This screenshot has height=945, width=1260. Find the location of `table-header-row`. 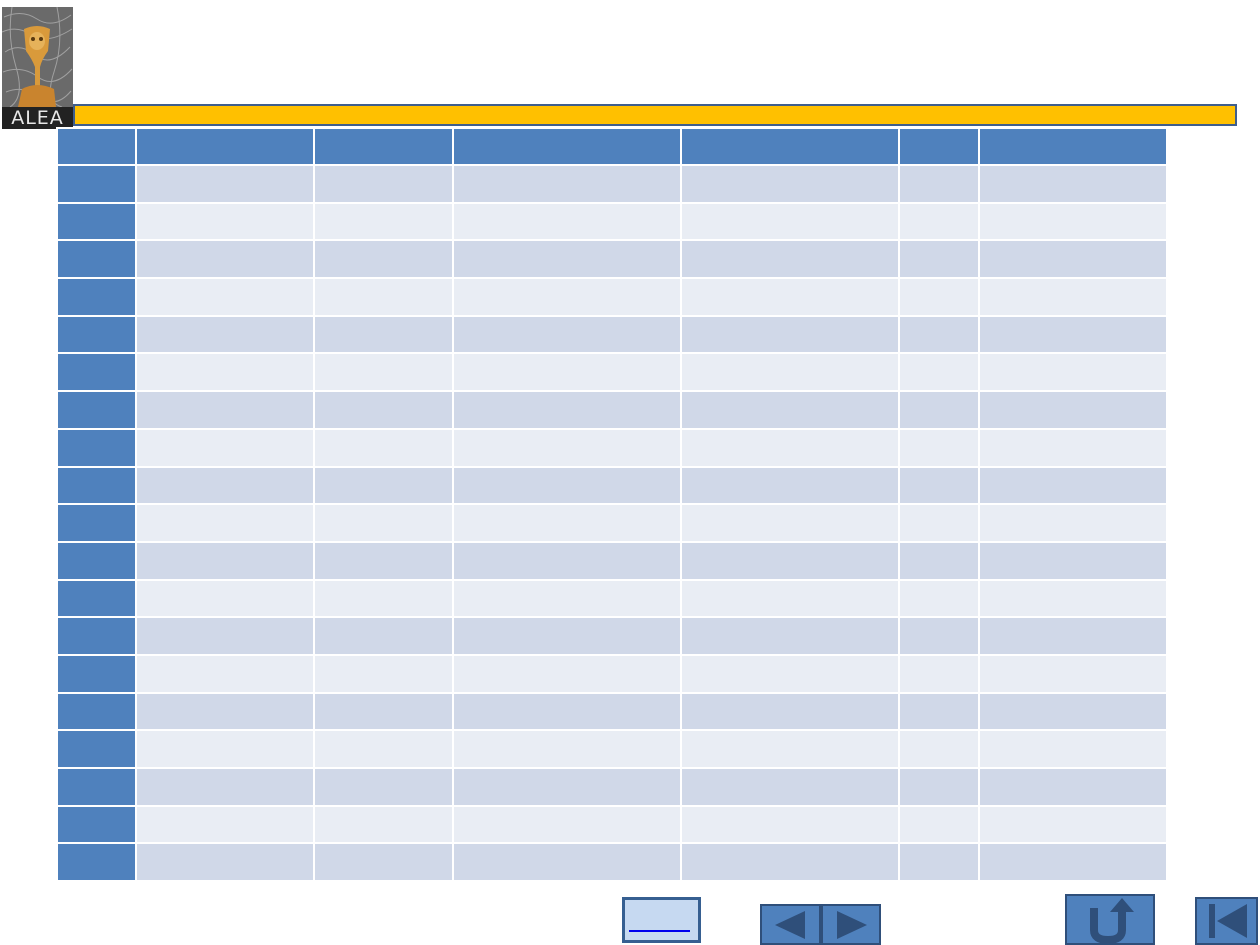

table-header-row is located at coordinates (612, 146).